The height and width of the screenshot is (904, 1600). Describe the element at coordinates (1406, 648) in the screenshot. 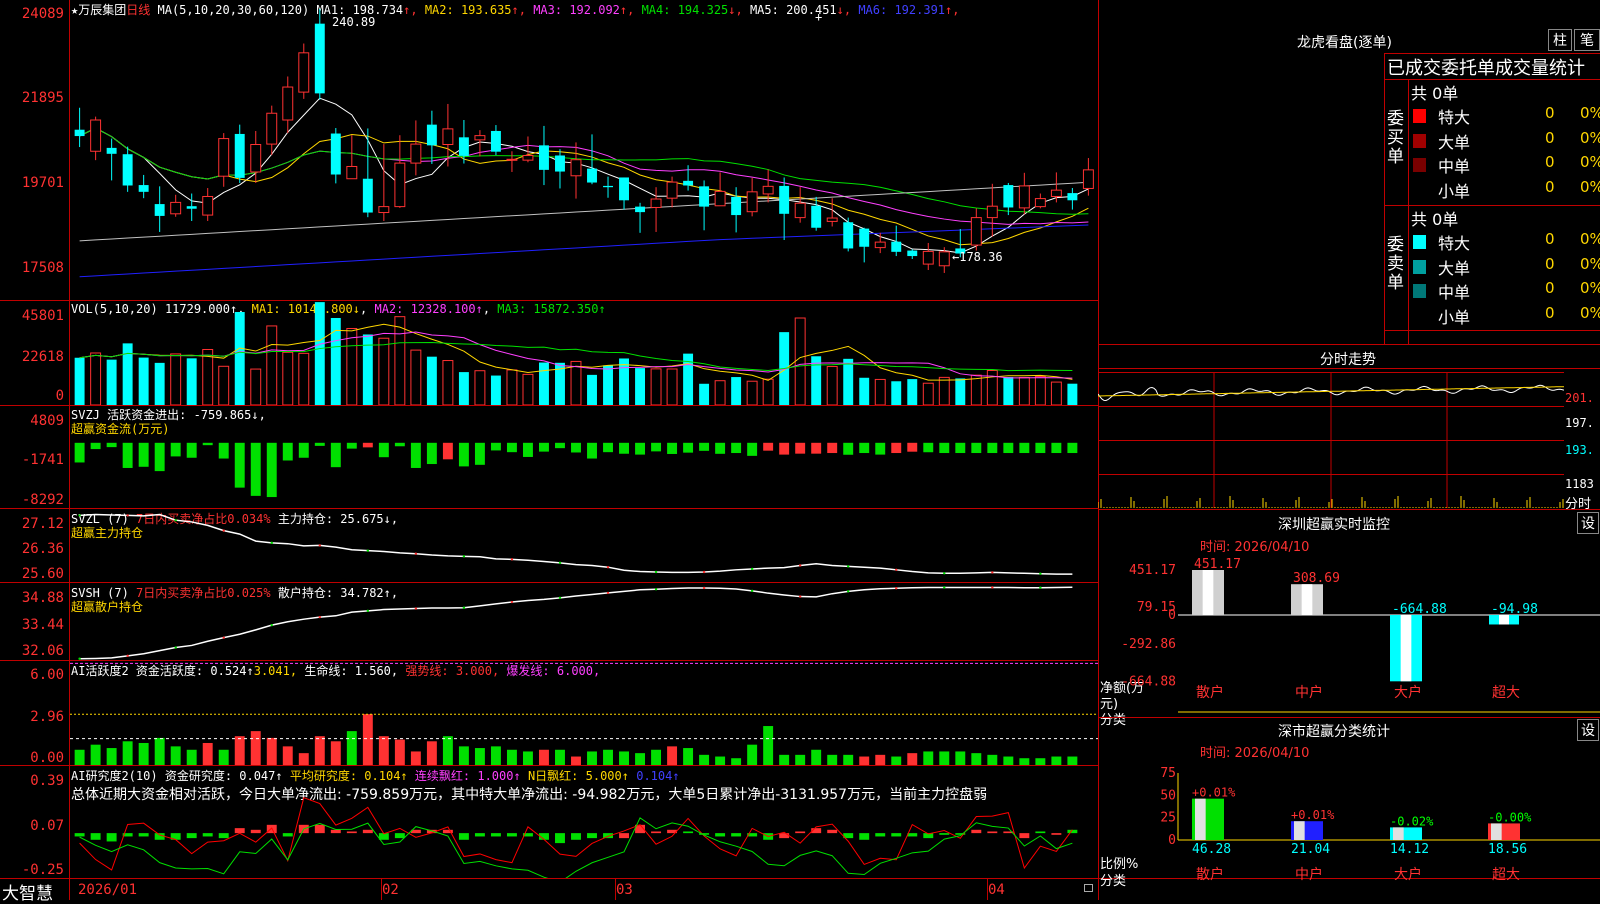

I see `monitor-bar-highlight` at that location.